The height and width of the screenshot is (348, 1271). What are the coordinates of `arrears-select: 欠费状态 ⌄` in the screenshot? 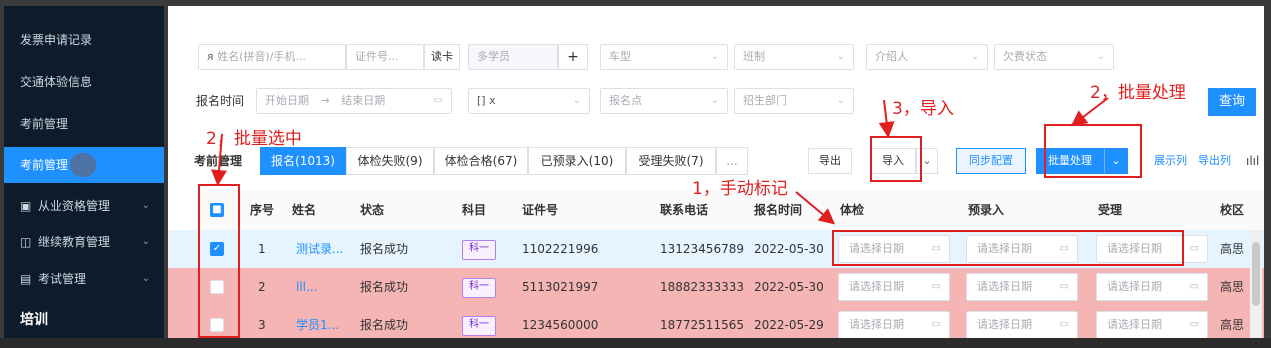 It's located at (1054, 57).